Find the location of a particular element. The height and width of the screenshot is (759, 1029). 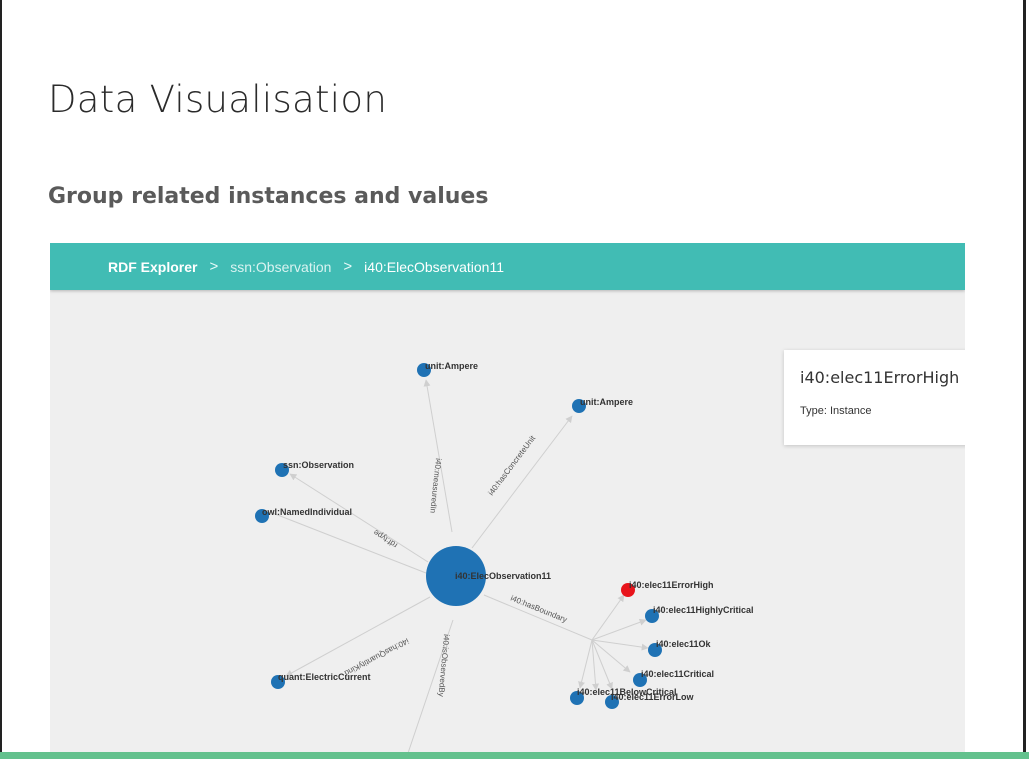

node-label-elec11-ok: i40:elec11Ok is located at coordinates (684, 644).